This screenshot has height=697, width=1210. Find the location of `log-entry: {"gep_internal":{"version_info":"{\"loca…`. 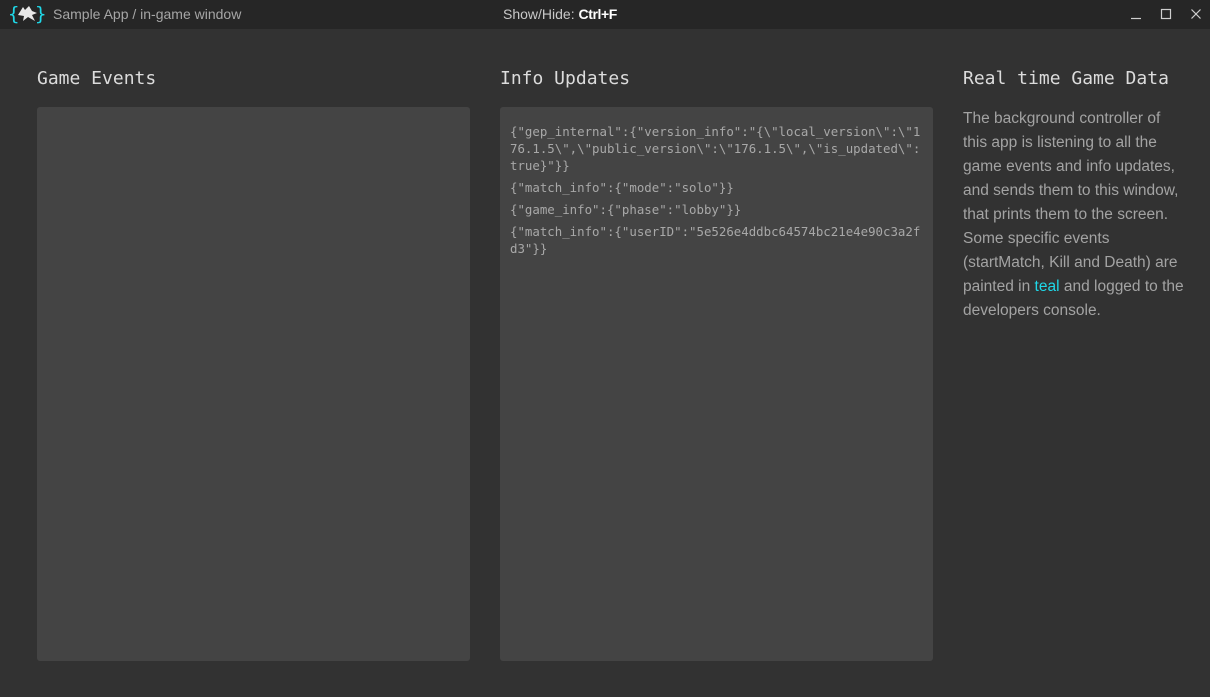

log-entry: {"gep_internal":{"version_info":"{\"loca… is located at coordinates (715, 148).